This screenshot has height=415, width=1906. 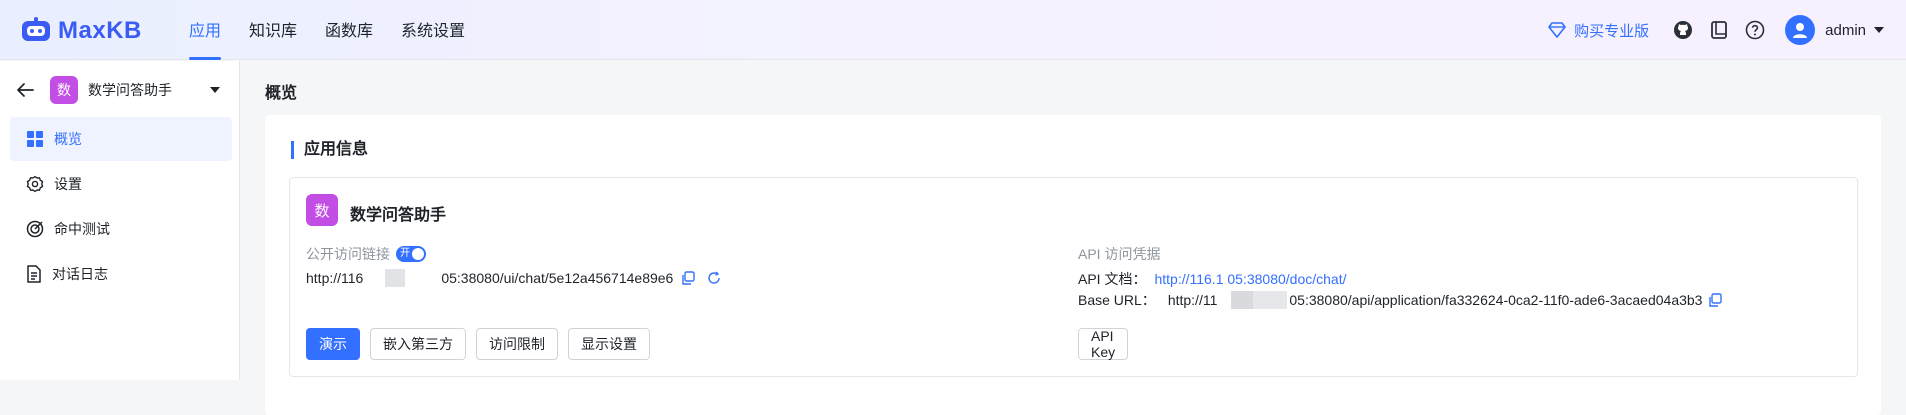 What do you see at coordinates (418, 344) in the screenshot?
I see `embed-third-party-button: 嵌入第三方` at bounding box center [418, 344].